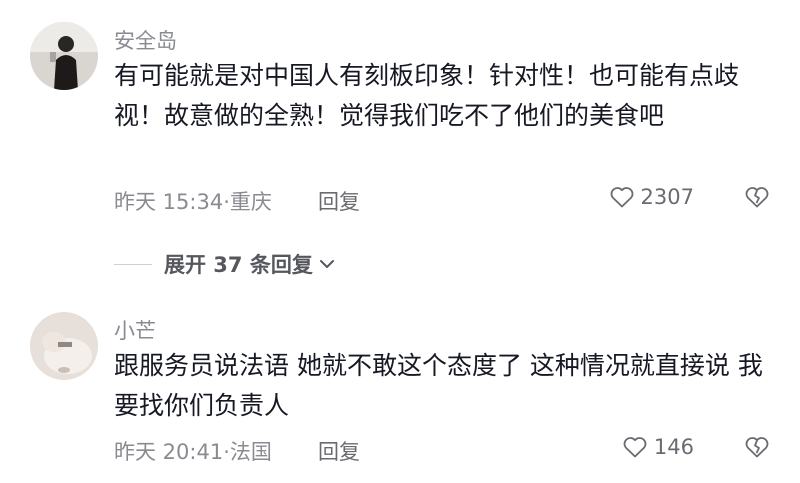  I want to click on like-button: 146, so click(658, 447).